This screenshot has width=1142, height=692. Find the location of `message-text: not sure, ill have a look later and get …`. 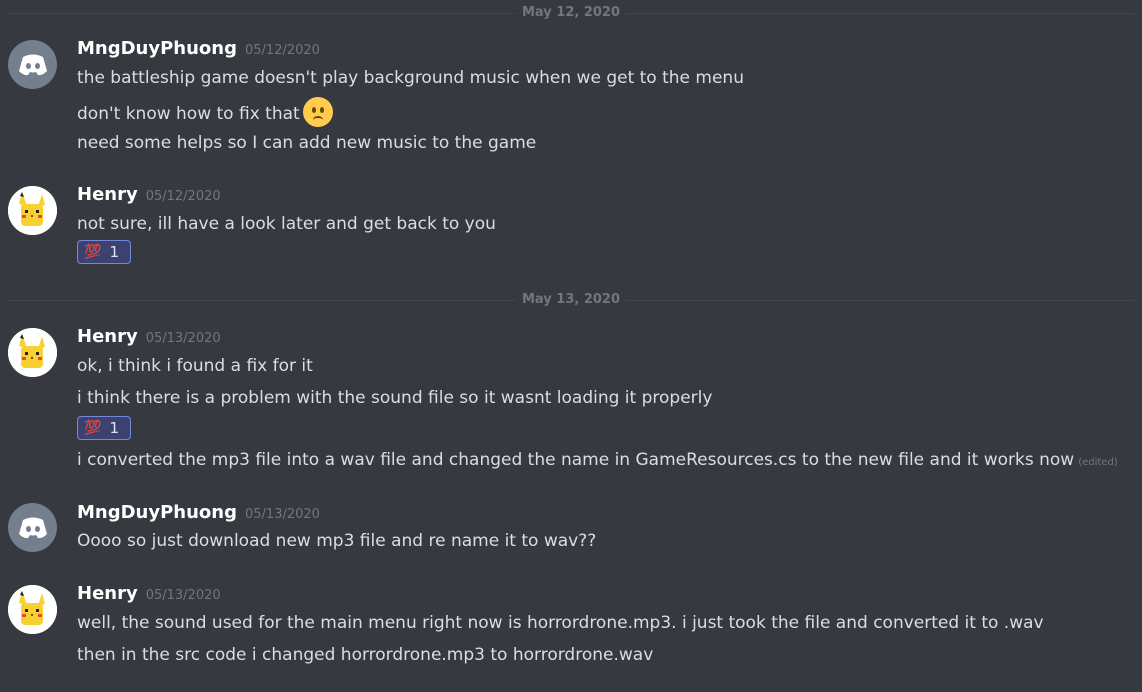

message-text: not sure, ill have a look later and get … is located at coordinates (286, 224).